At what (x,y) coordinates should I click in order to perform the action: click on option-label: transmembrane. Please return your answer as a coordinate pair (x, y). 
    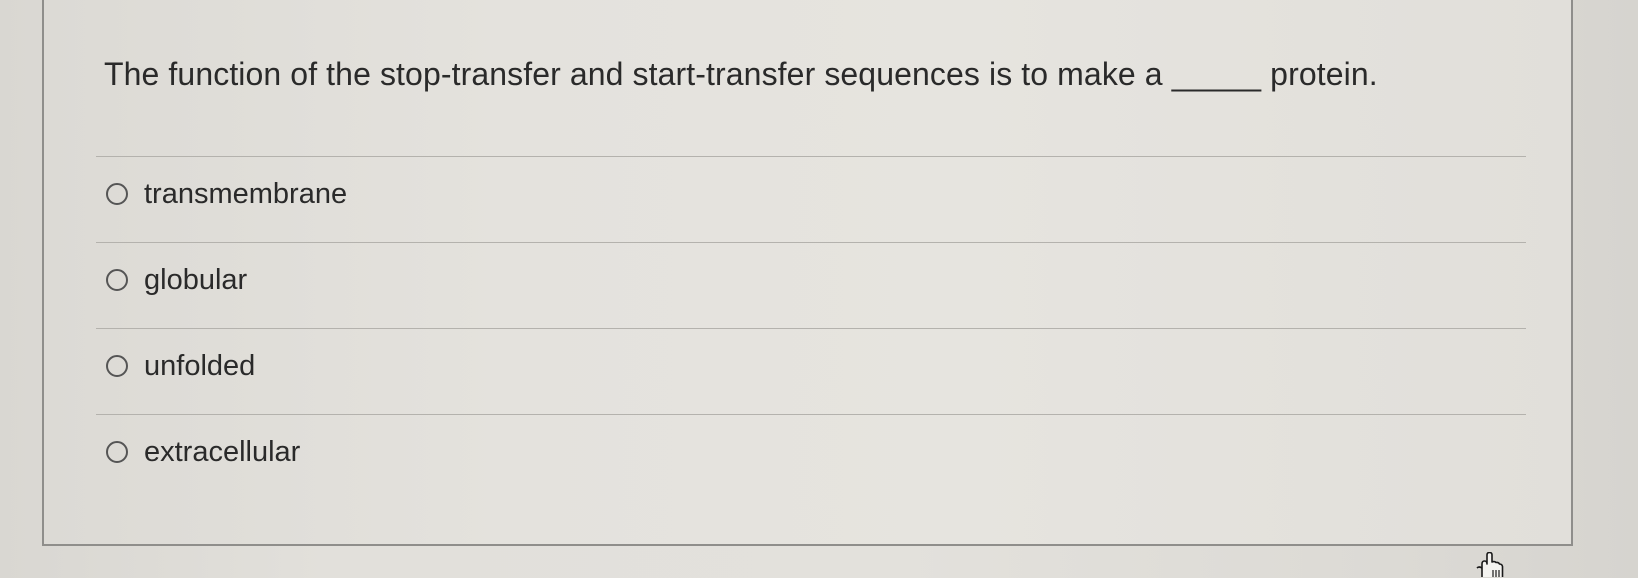
    Looking at the image, I should click on (246, 193).